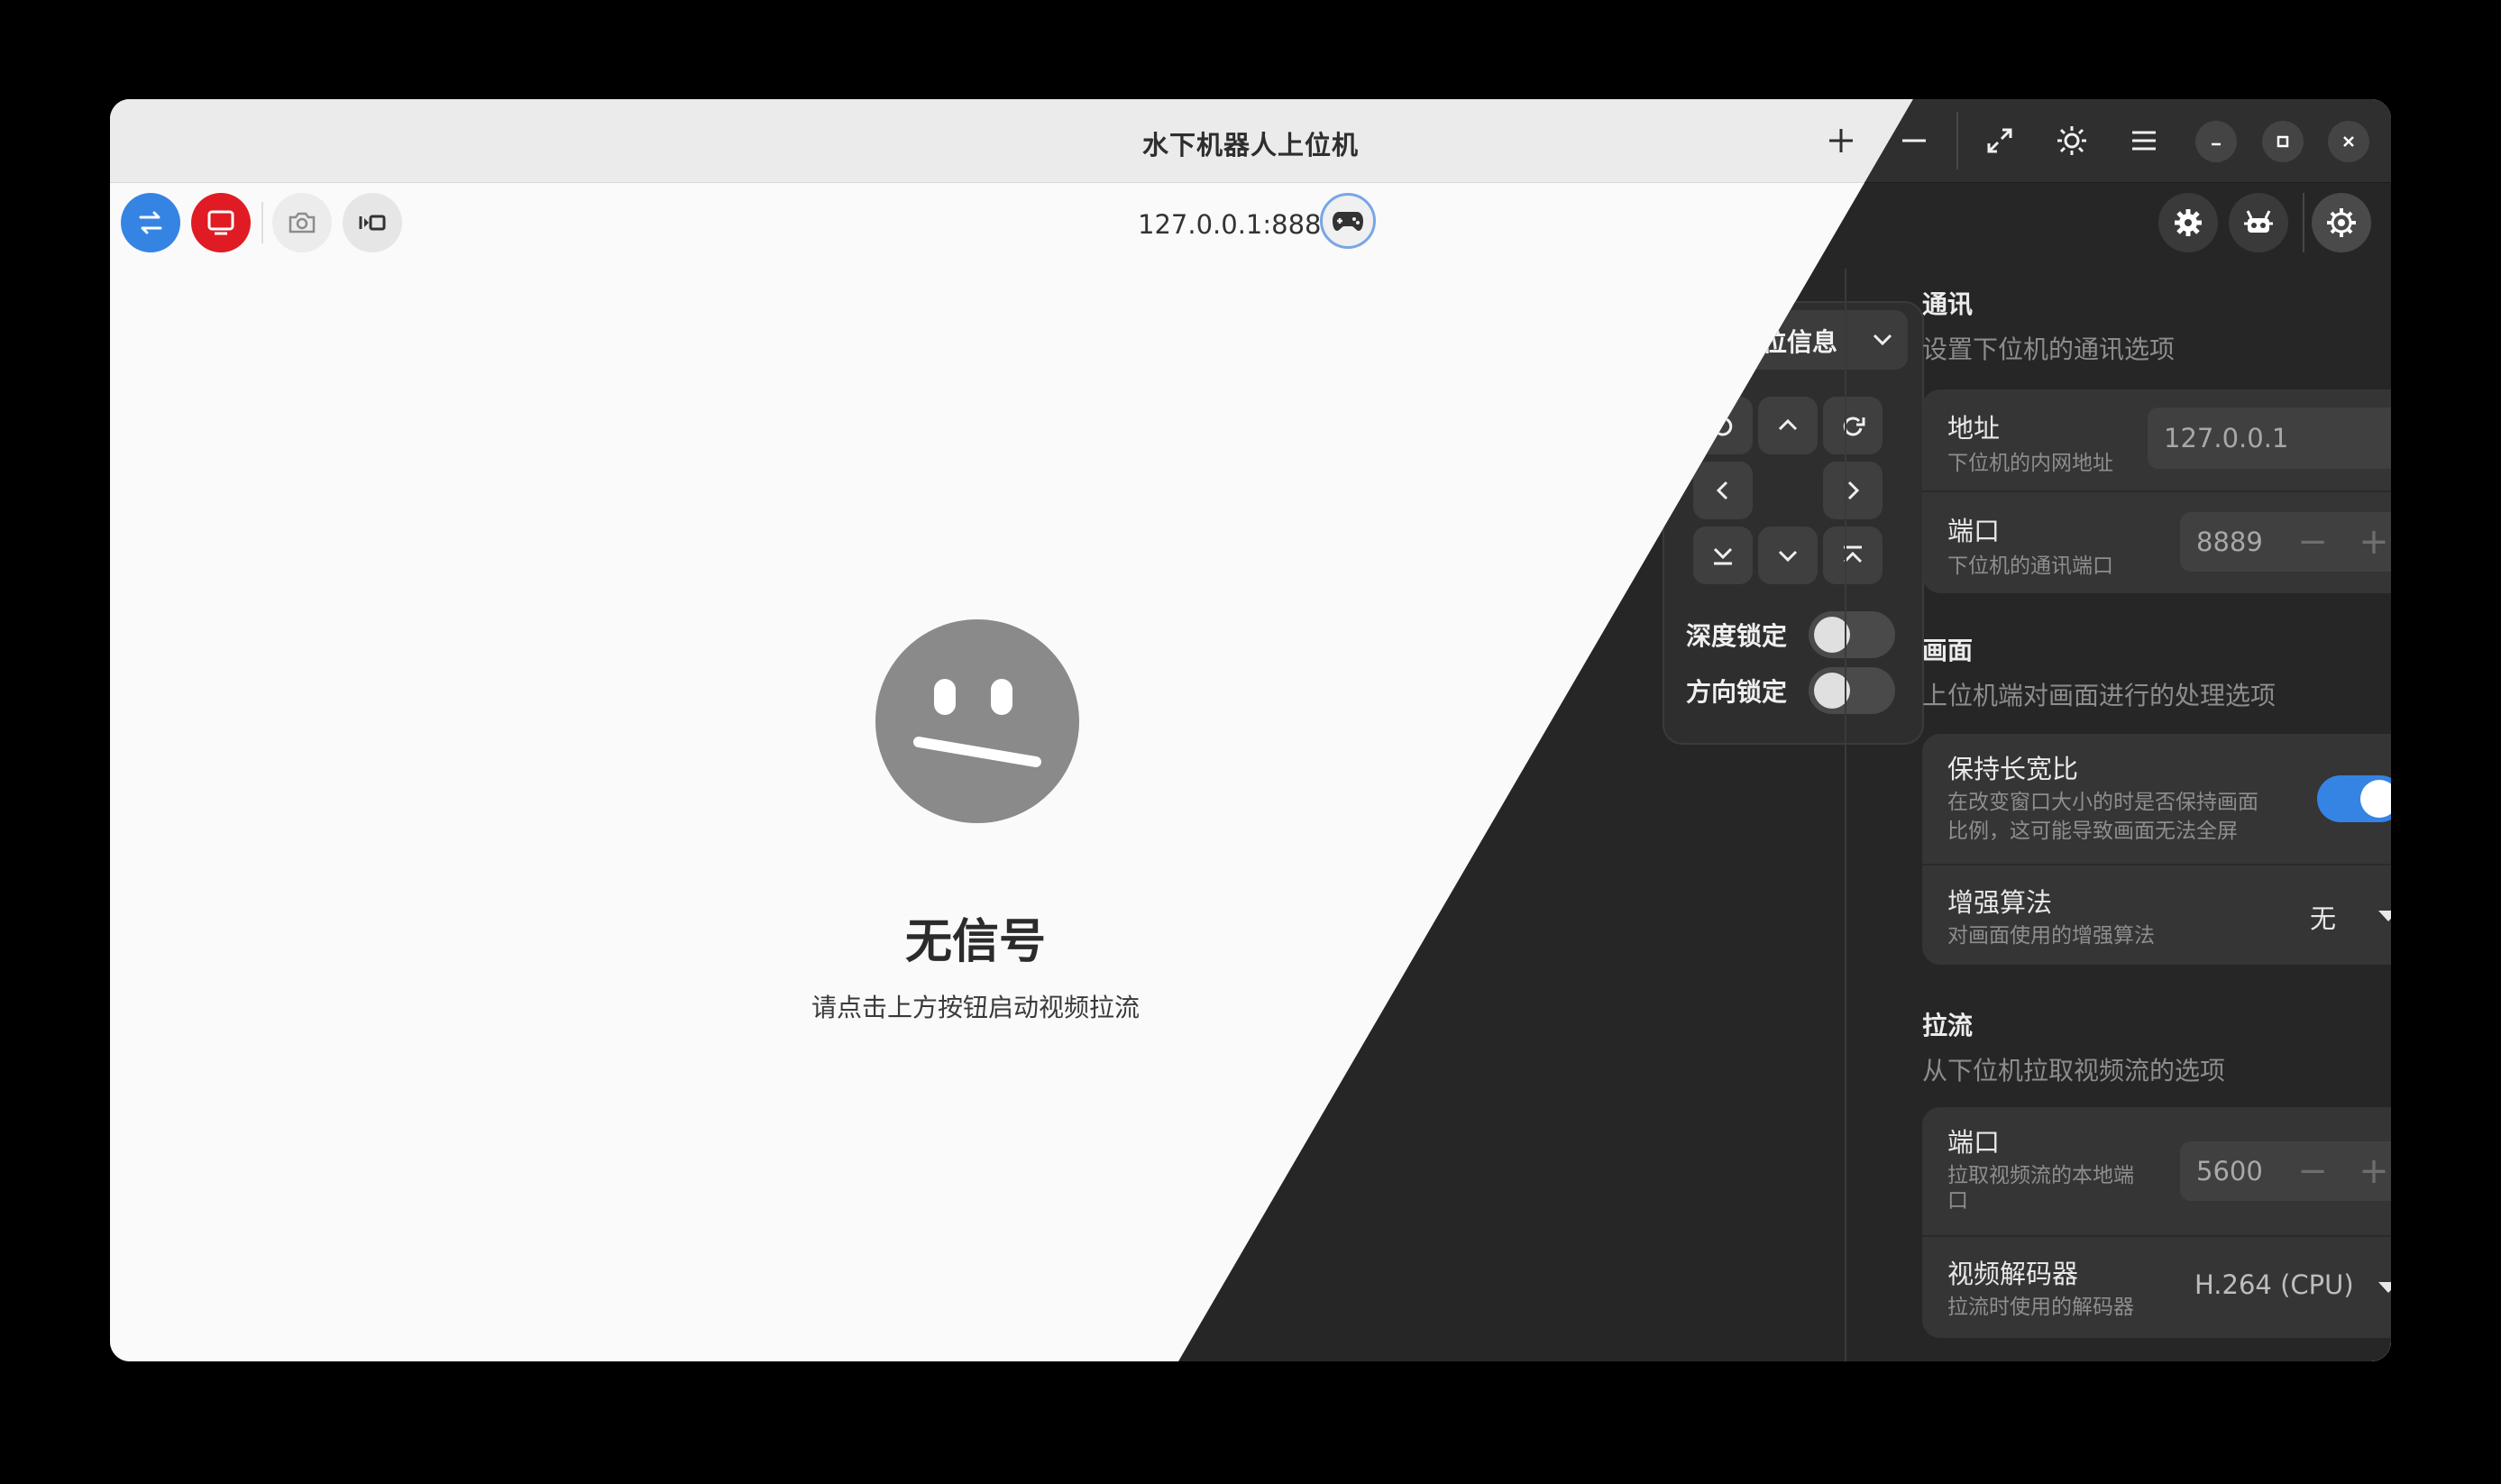  Describe the element at coordinates (2013, 1274) in the screenshot. I see `decoder-title: 视频解码器` at that location.